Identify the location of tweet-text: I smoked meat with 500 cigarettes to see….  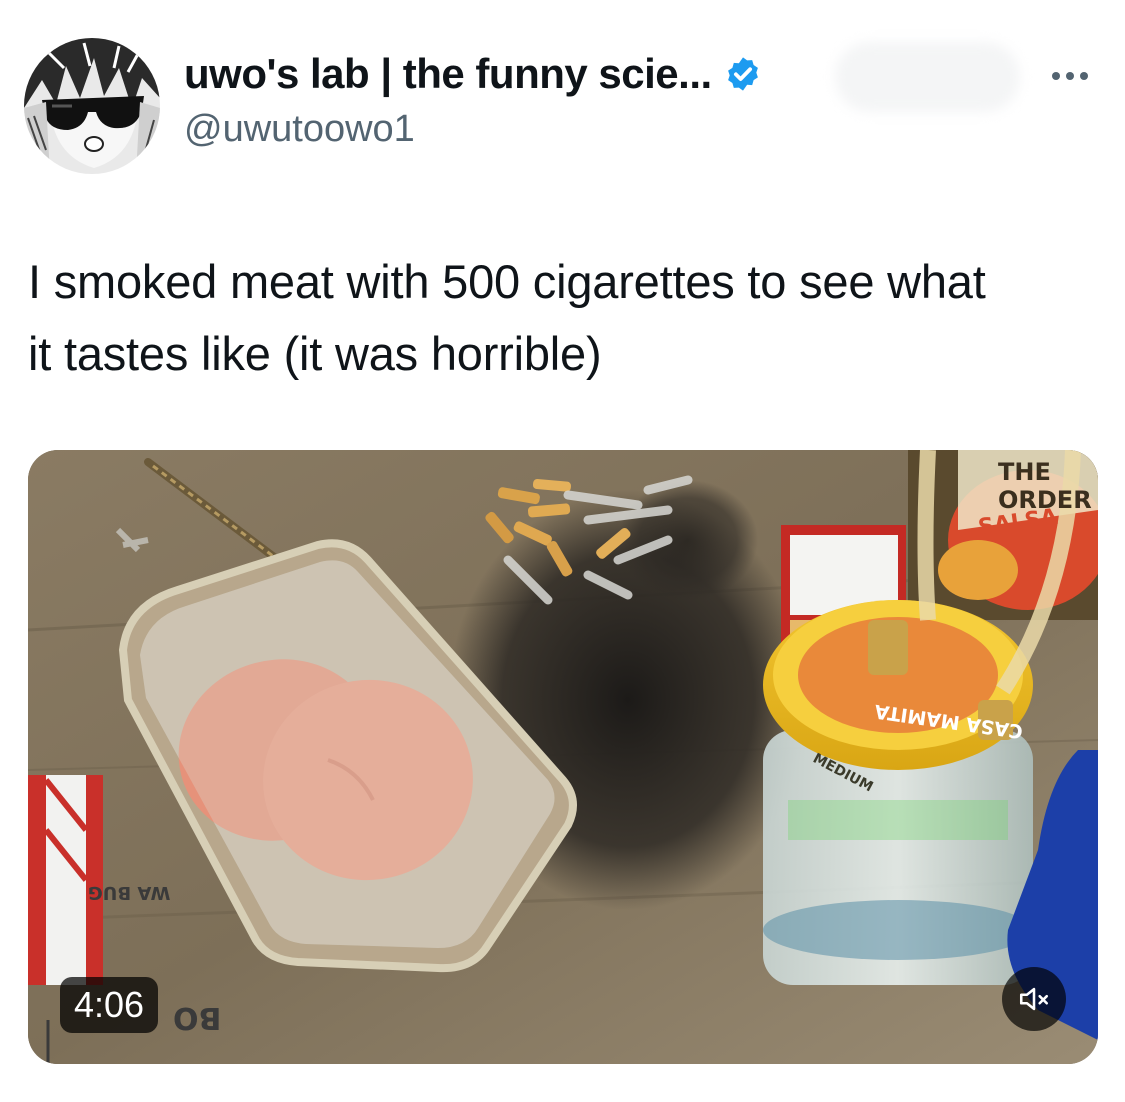
(507, 317).